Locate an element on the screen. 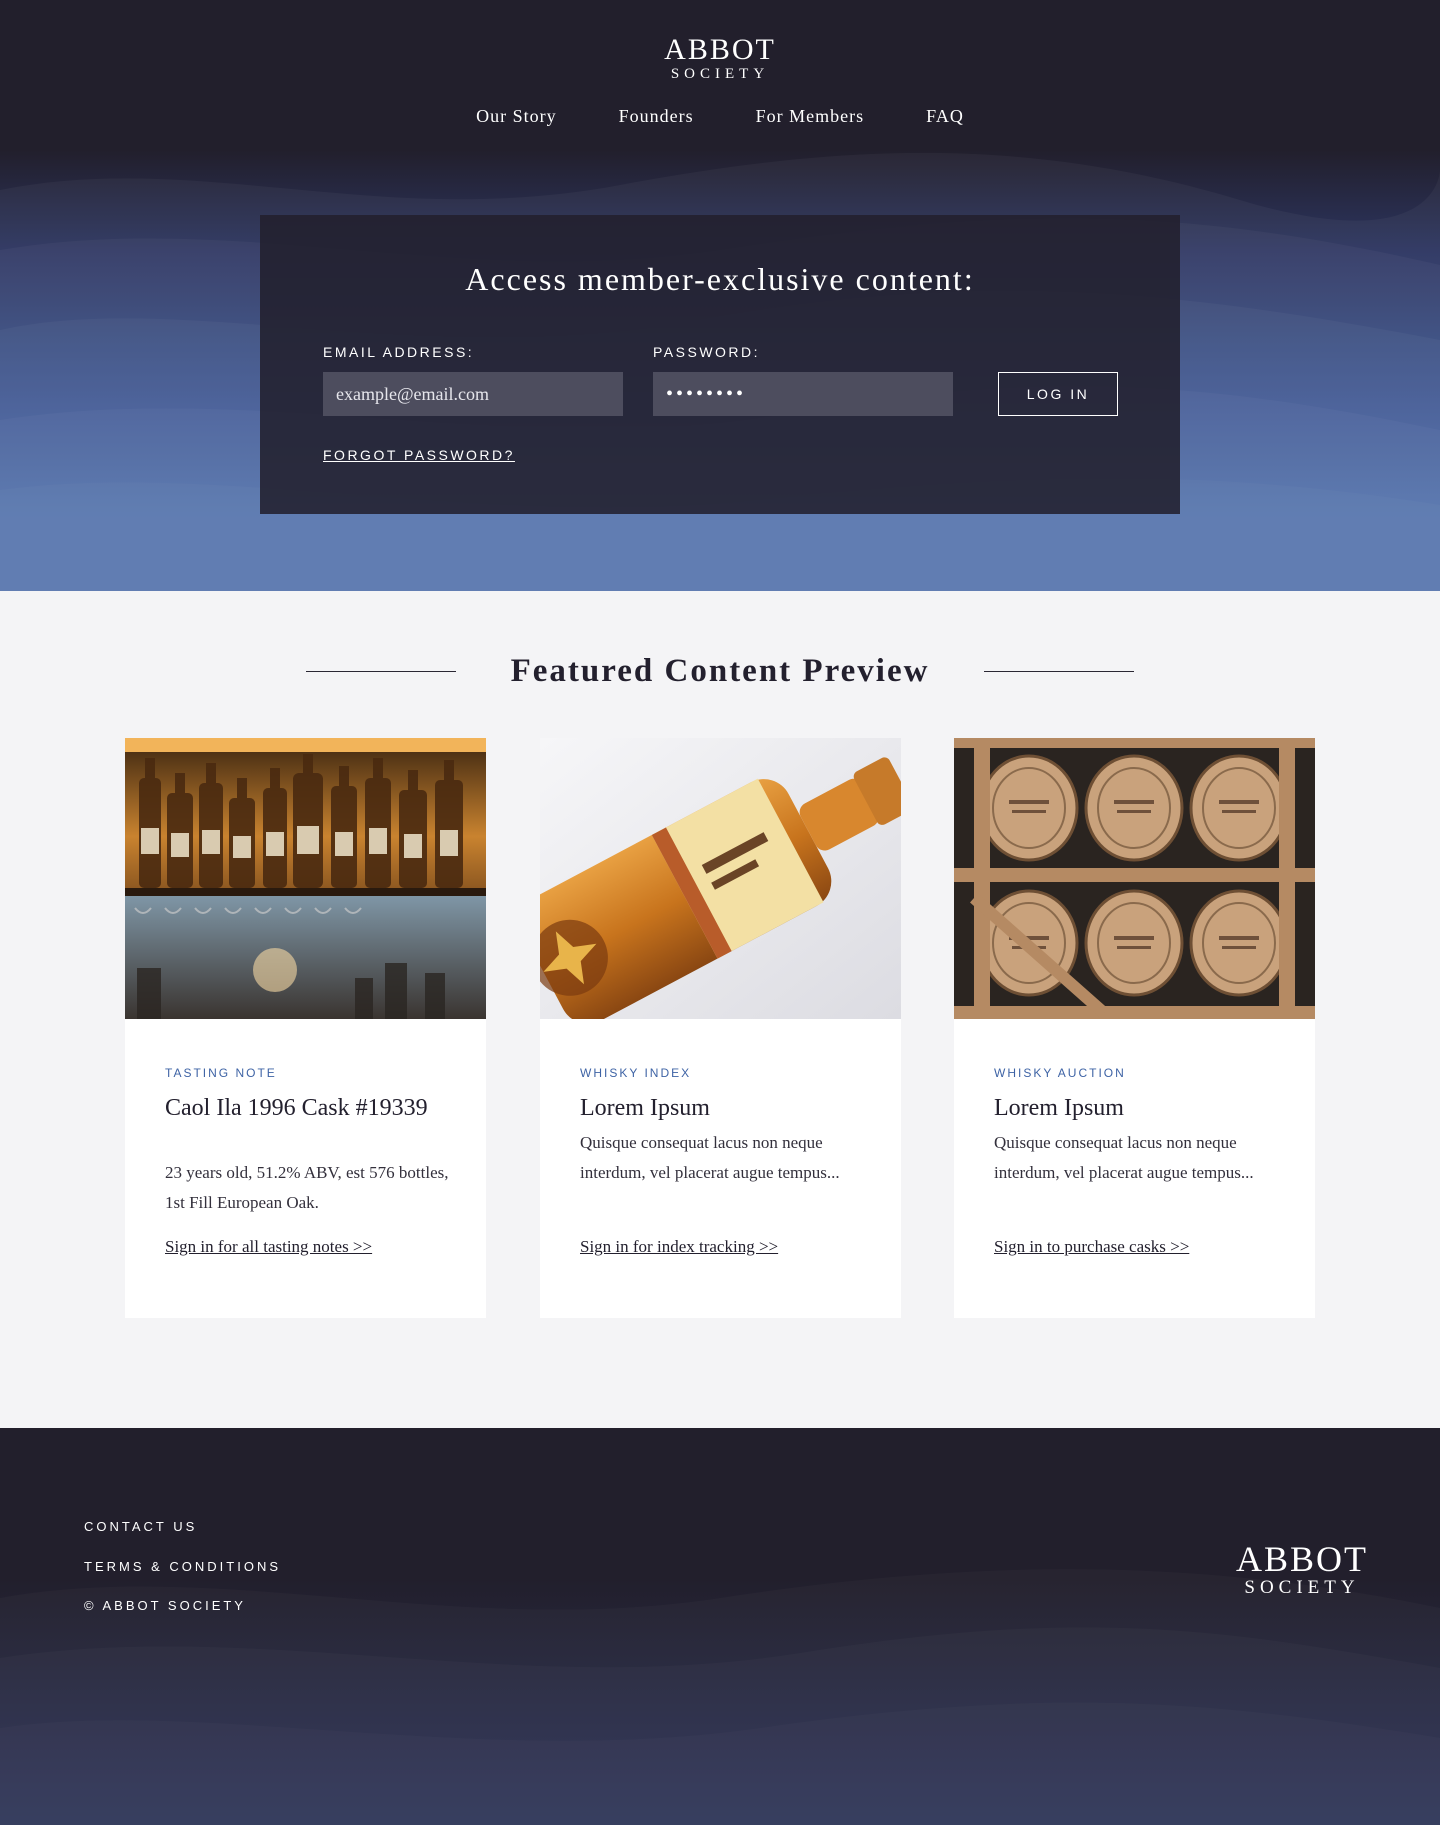 The image size is (1440, 1825). contact-us-link: CONTACT US is located at coordinates (140, 1526).